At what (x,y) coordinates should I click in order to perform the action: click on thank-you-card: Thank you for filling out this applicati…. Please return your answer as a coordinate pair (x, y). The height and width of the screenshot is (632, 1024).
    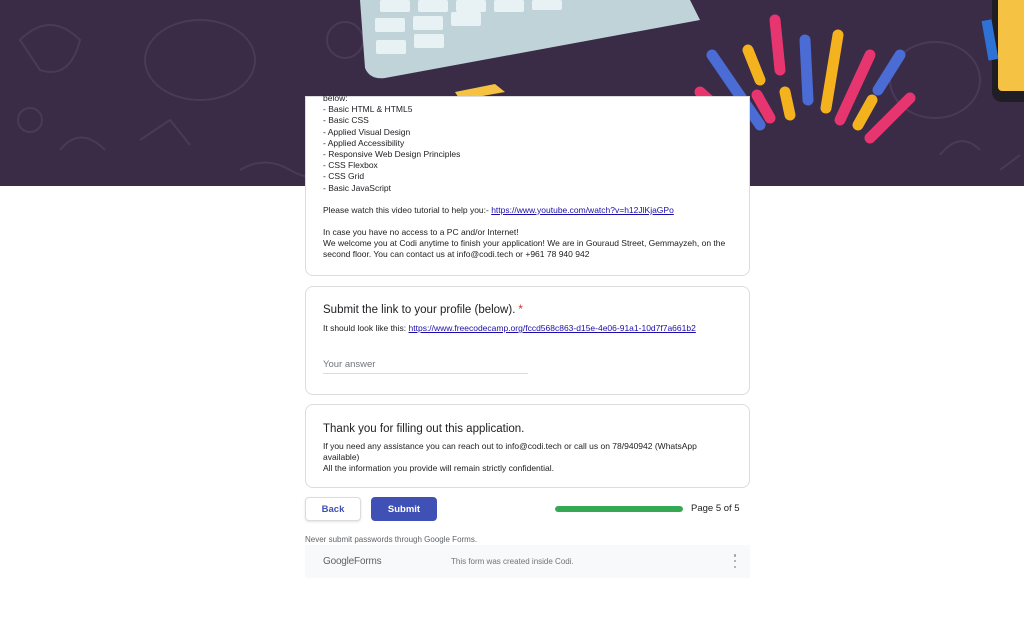
    Looking at the image, I should click on (527, 446).